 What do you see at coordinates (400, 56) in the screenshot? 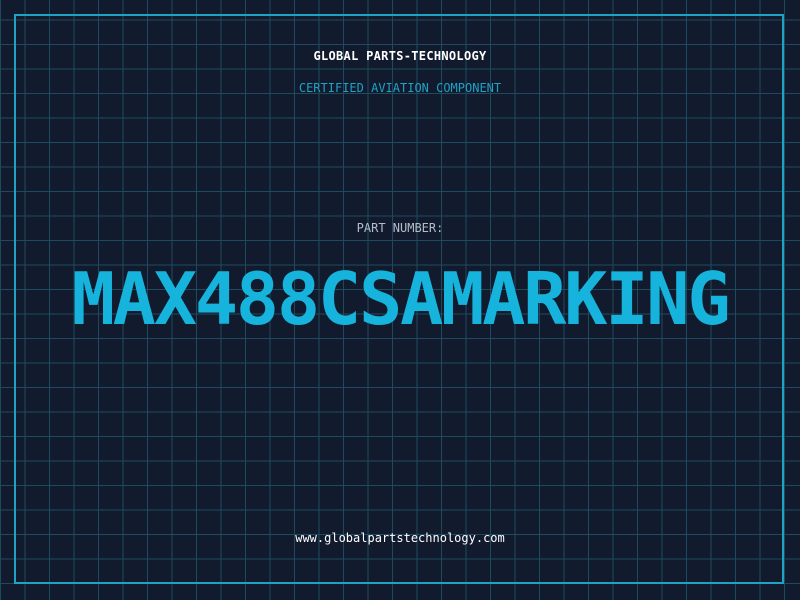
I see `company-name: GLOBAL PARTS-TECHNOLOGY` at bounding box center [400, 56].